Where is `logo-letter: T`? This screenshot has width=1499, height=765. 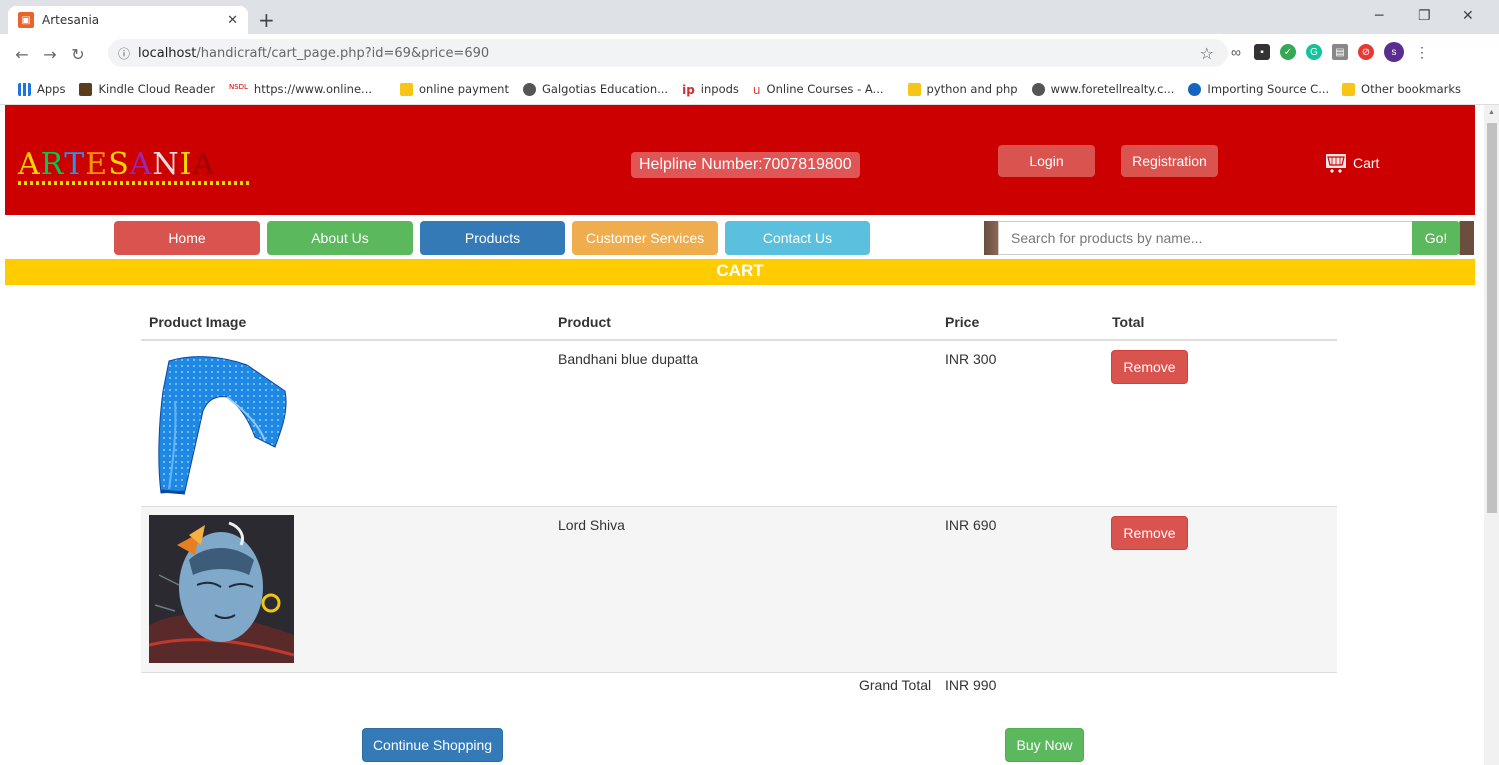 logo-letter: T is located at coordinates (75, 164).